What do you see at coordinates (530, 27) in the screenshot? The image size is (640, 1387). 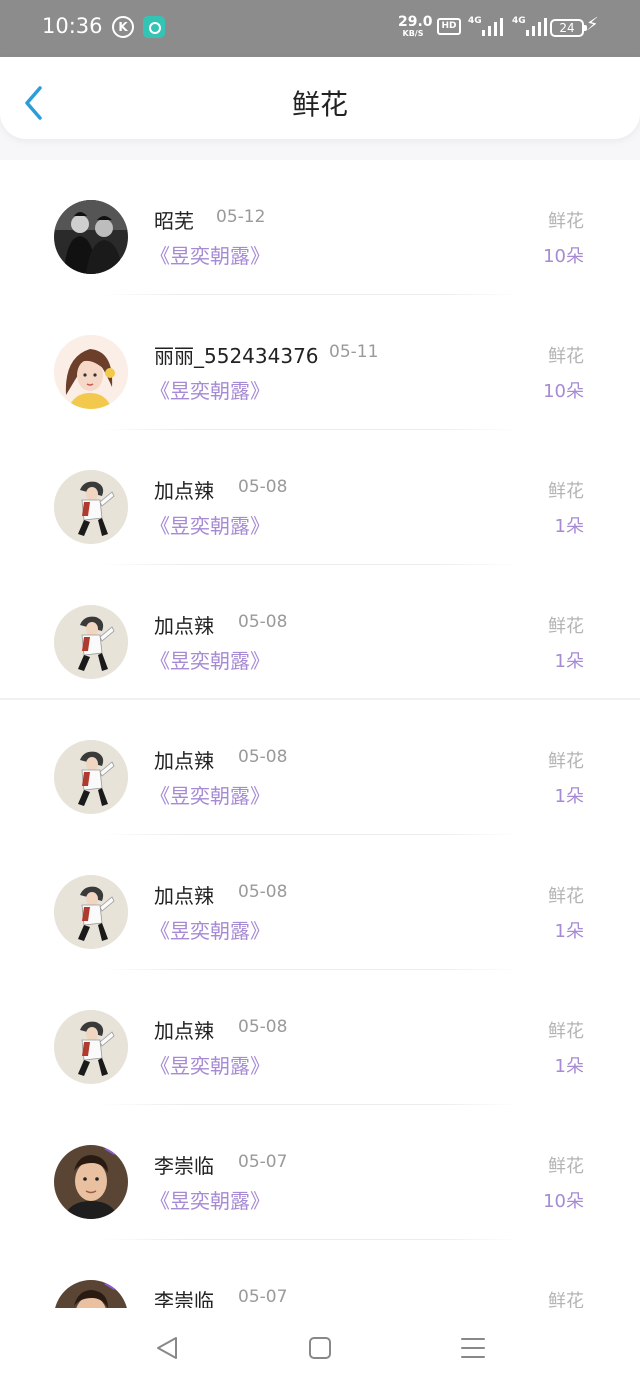 I see `signal-icon-2: 4G` at bounding box center [530, 27].